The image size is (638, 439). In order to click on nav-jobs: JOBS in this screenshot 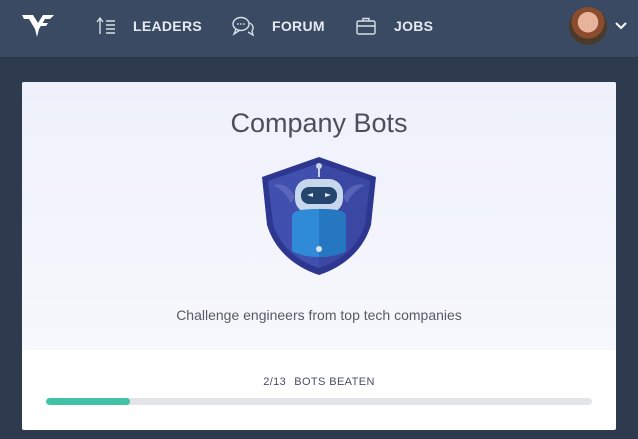, I will do `click(394, 26)`.